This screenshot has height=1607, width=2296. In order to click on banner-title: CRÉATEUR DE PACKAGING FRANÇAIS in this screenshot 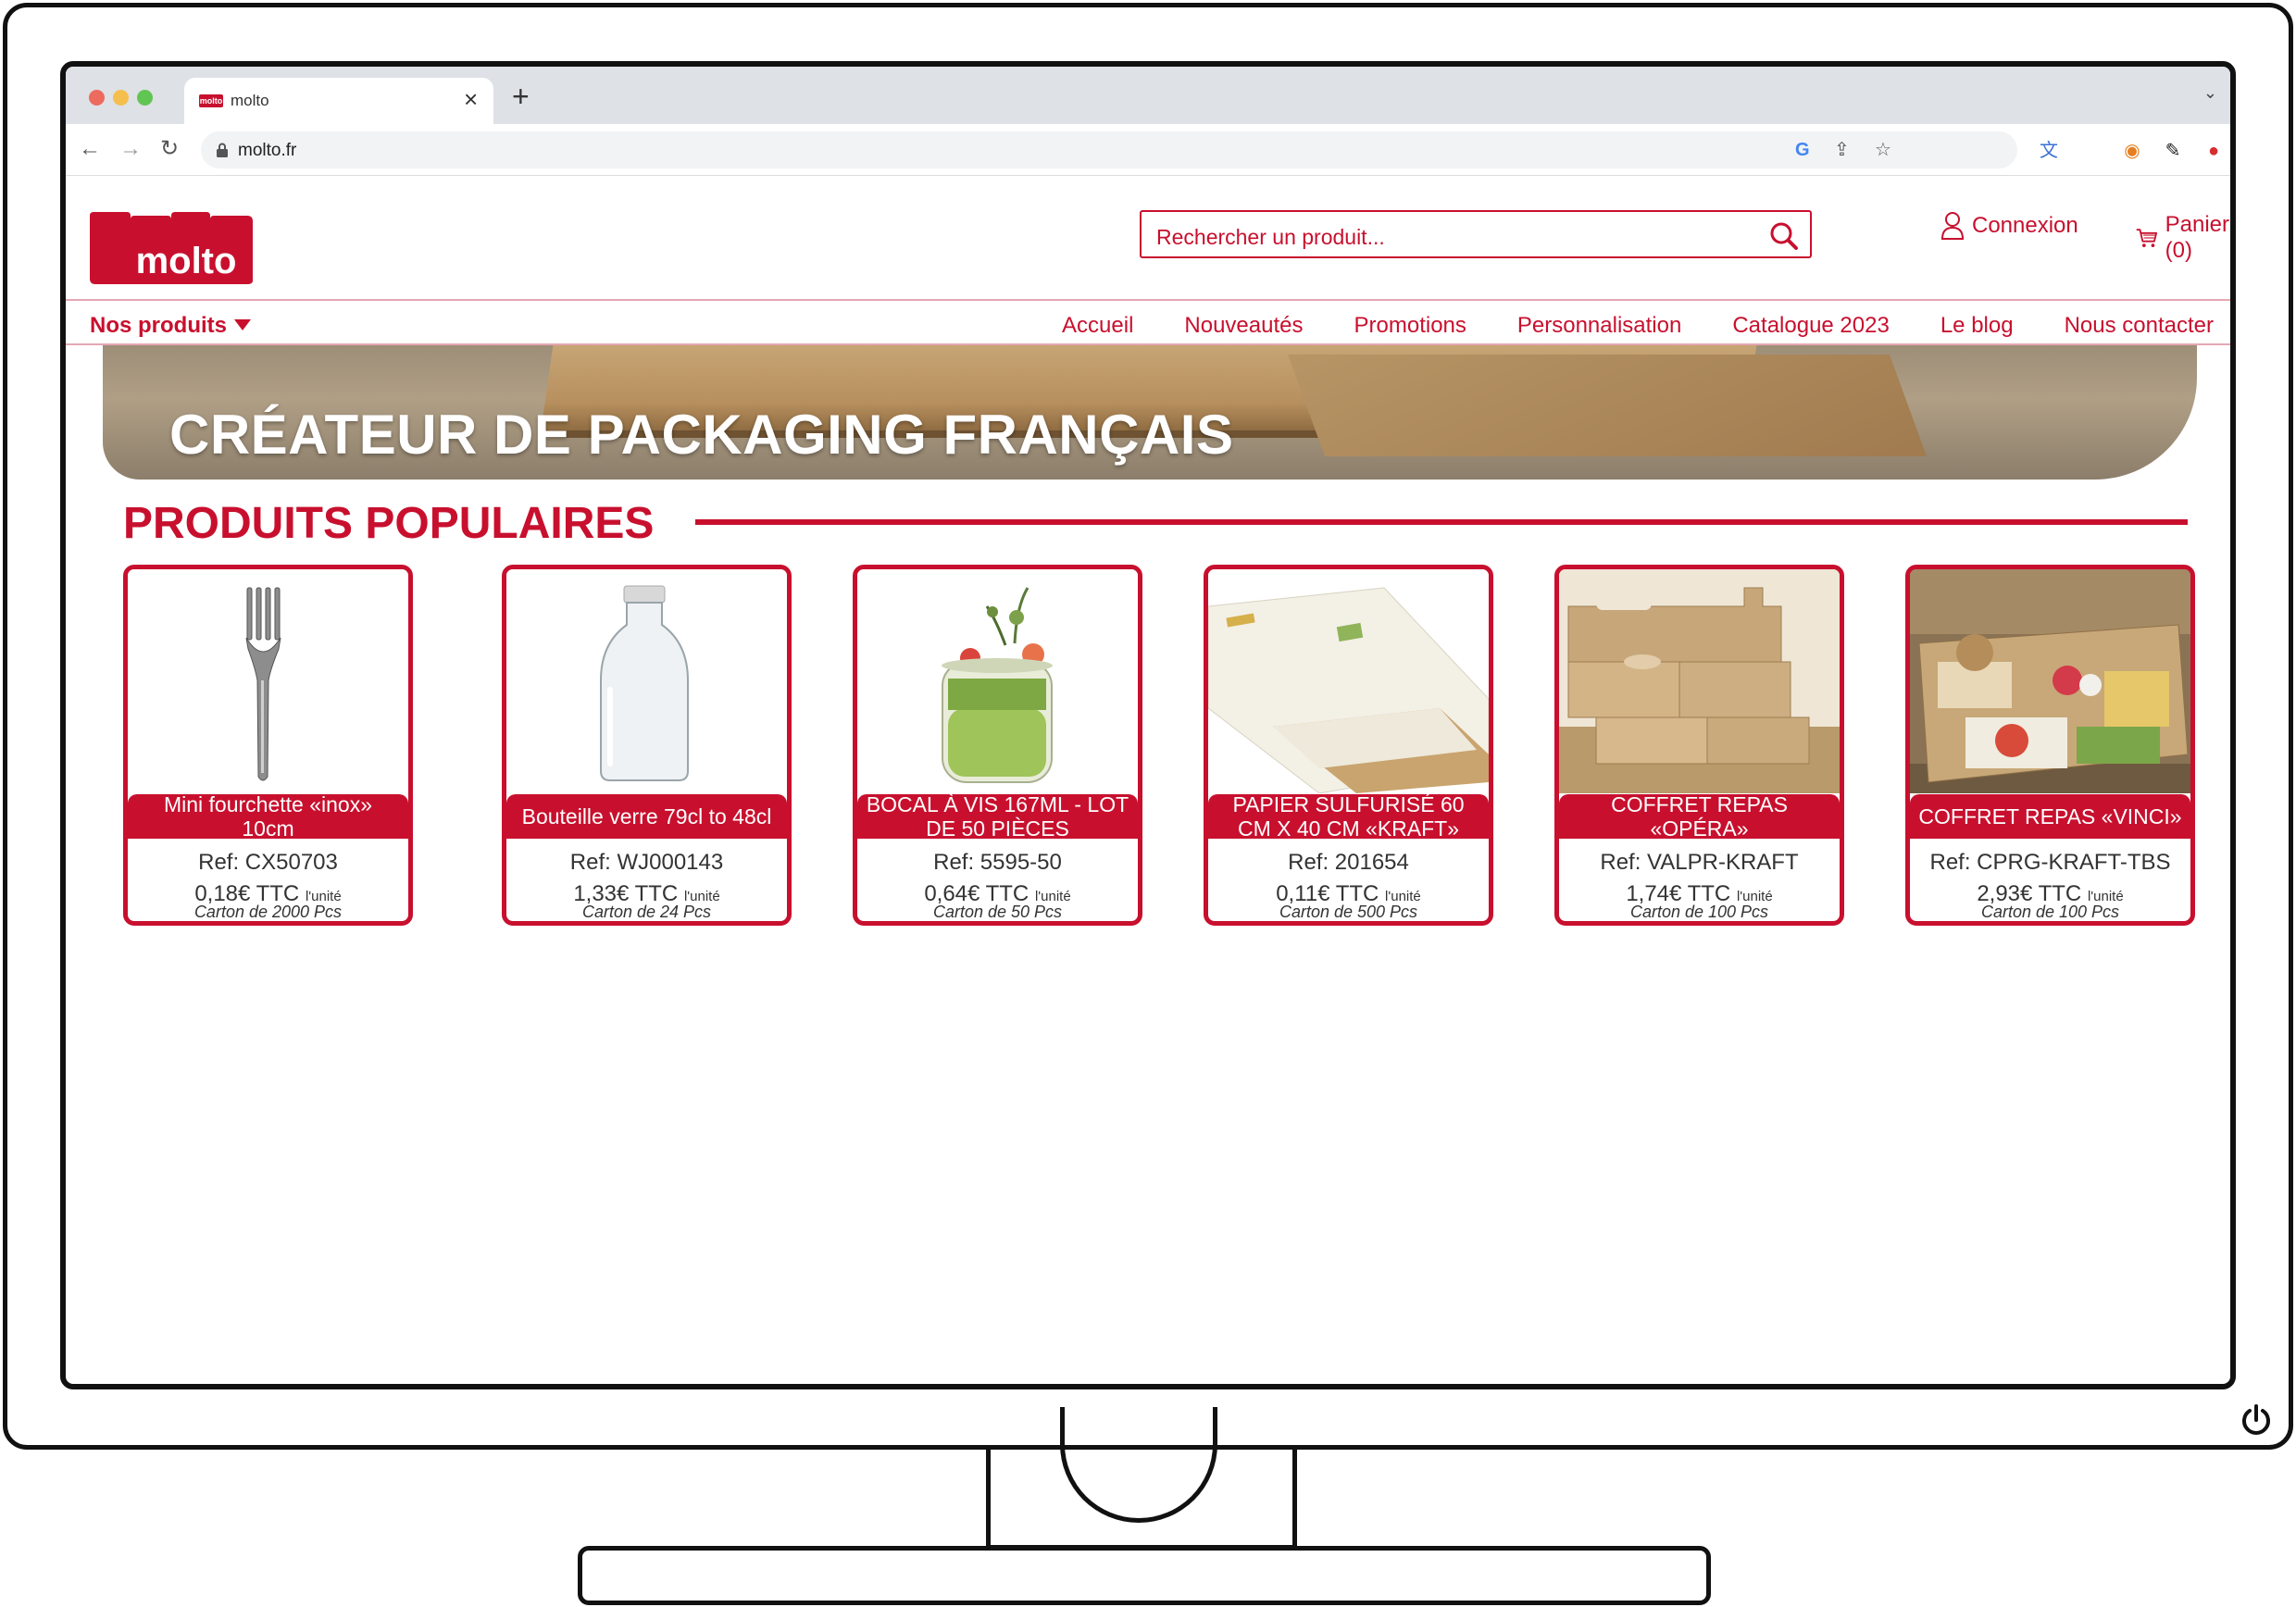, I will do `click(701, 435)`.